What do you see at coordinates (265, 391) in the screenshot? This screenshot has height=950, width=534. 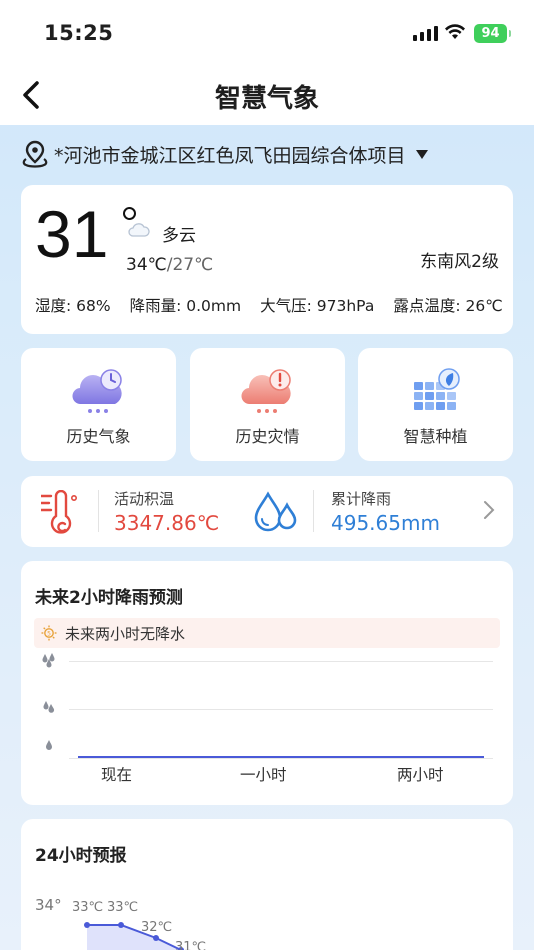 I see `history-disaster-icon` at bounding box center [265, 391].